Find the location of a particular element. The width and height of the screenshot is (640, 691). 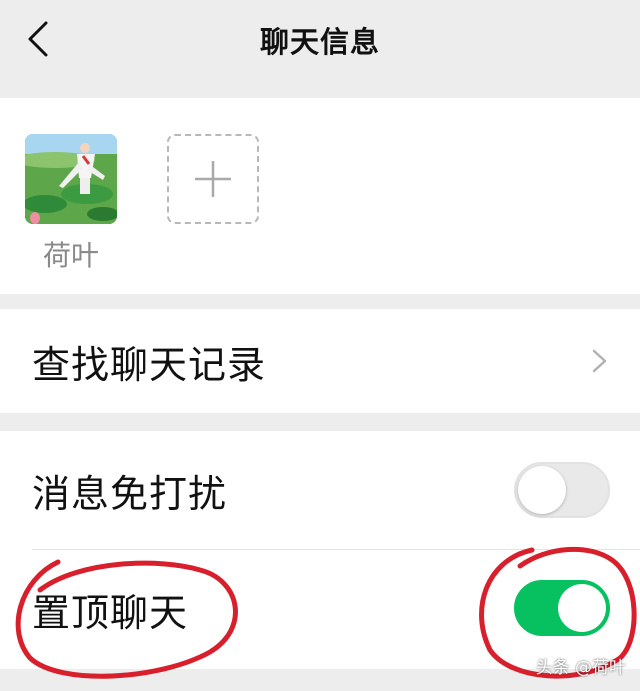

nav-bar: 聊天信息 is located at coordinates (320, 41).